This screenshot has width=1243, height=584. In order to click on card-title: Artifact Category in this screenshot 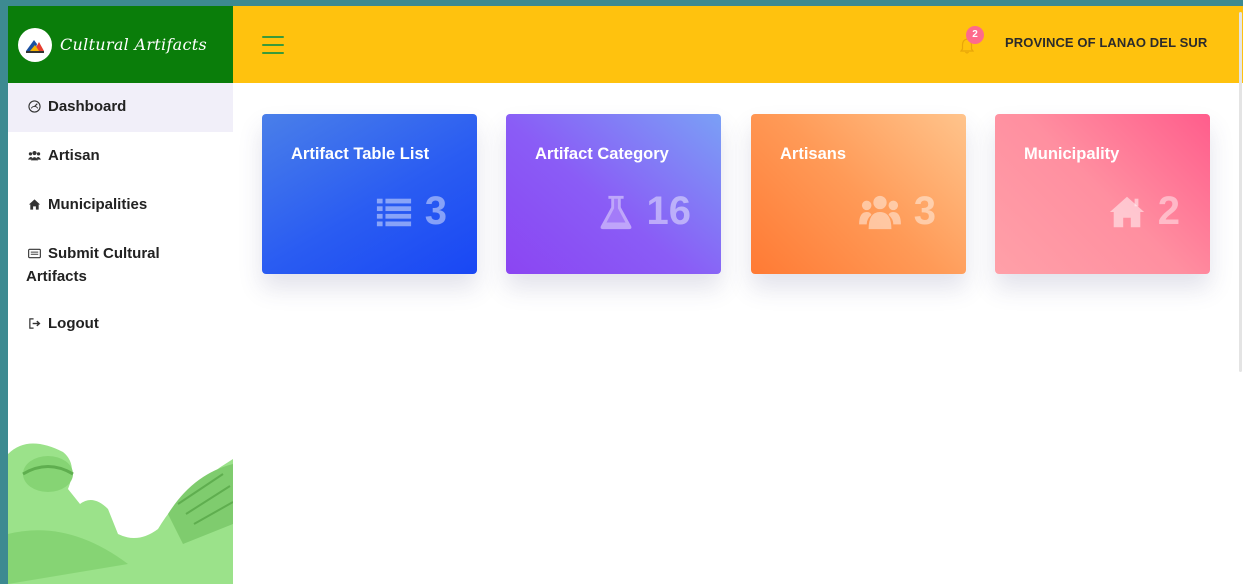, I will do `click(602, 154)`.